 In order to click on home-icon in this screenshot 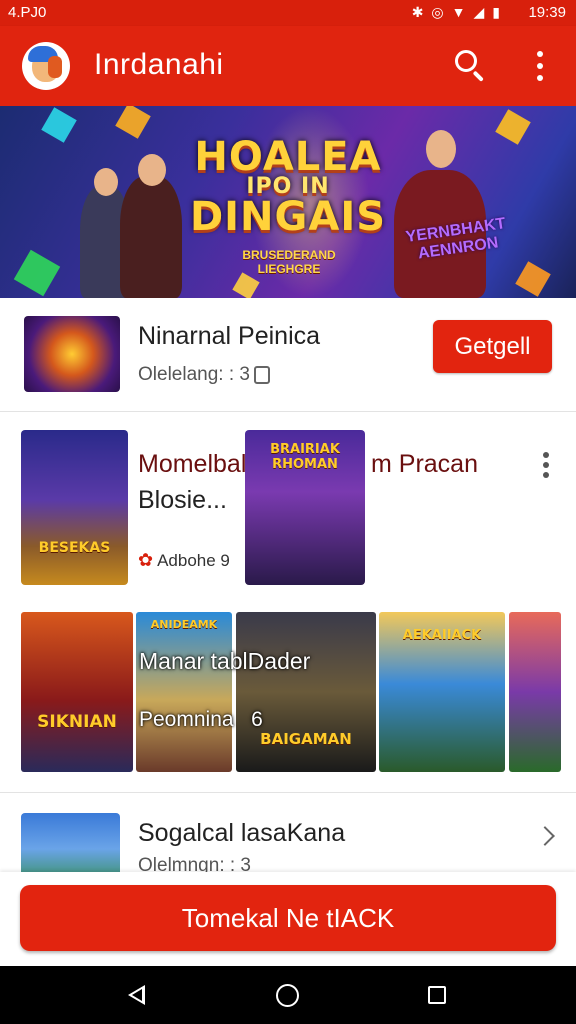, I will do `click(287, 995)`.